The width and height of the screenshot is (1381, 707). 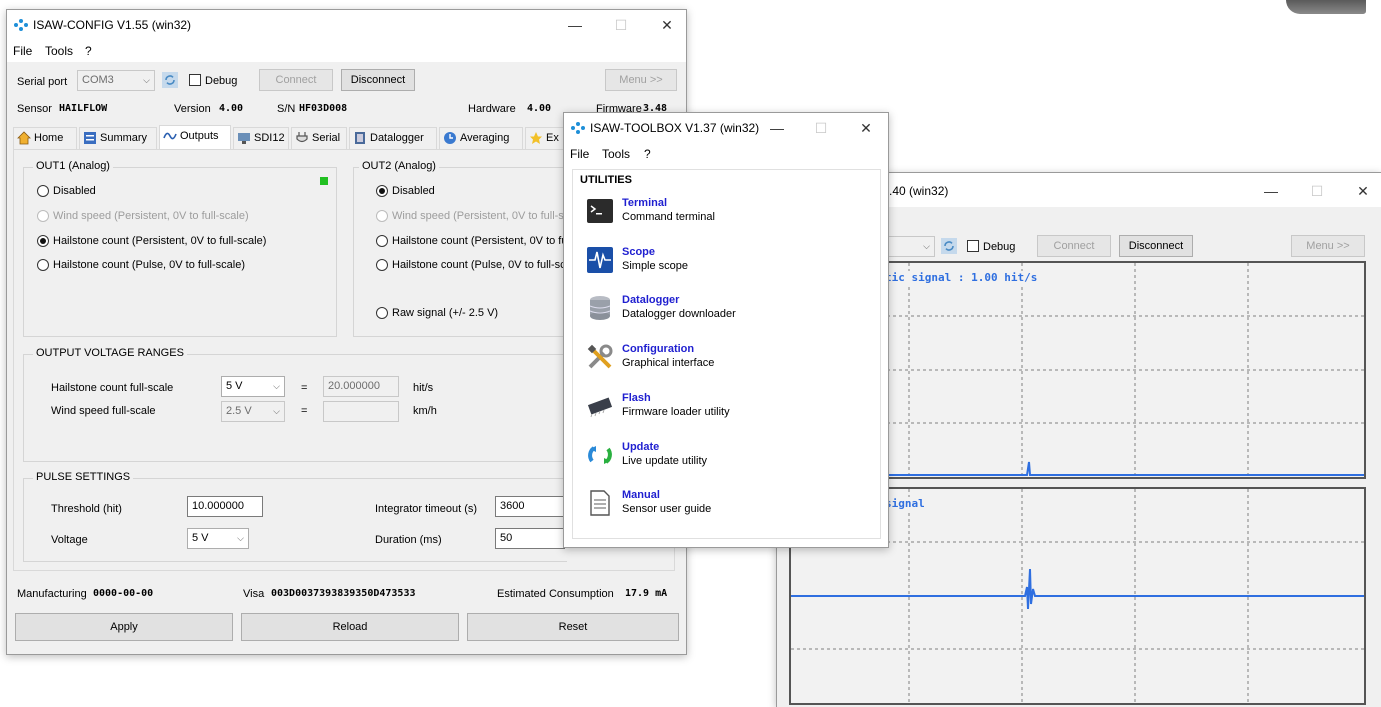 What do you see at coordinates (382, 191) in the screenshot?
I see `out2-disabled-radio` at bounding box center [382, 191].